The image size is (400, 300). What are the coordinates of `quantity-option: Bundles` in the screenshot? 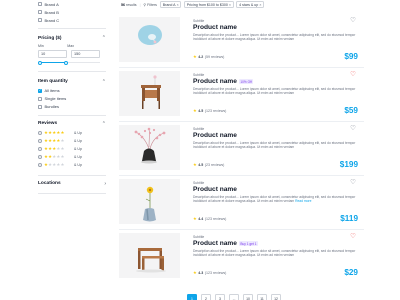 It's located at (72, 107).